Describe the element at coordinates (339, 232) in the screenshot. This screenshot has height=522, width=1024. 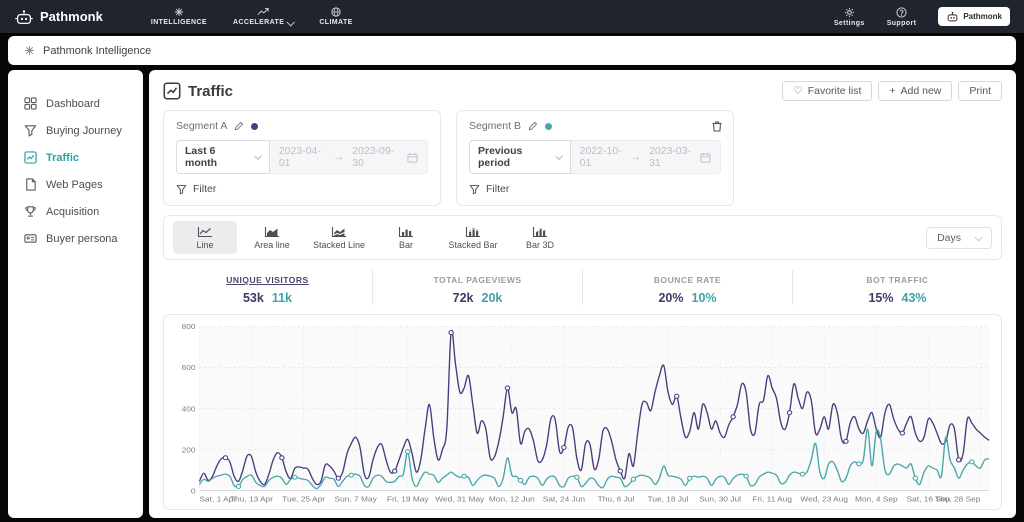
I see `stacked-line-chart-icon` at that location.